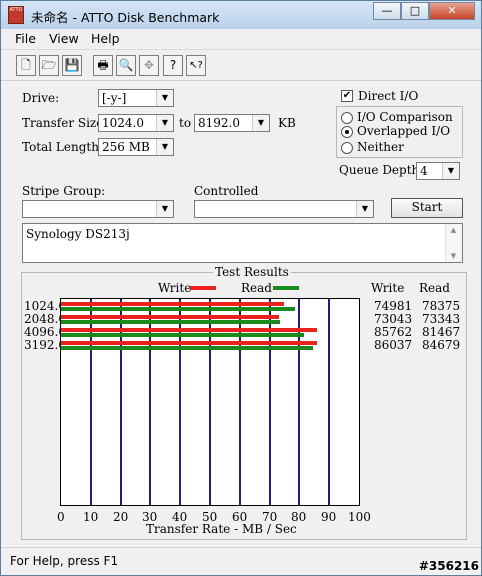 The image size is (482, 576). What do you see at coordinates (453, 230) in the screenshot?
I see `scroll-up-icon: ▲` at bounding box center [453, 230].